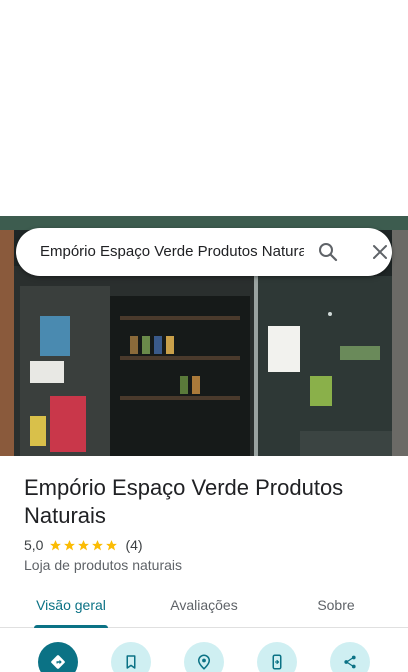 This screenshot has width=408, height=672. I want to click on tab-about: Sobre, so click(336, 608).